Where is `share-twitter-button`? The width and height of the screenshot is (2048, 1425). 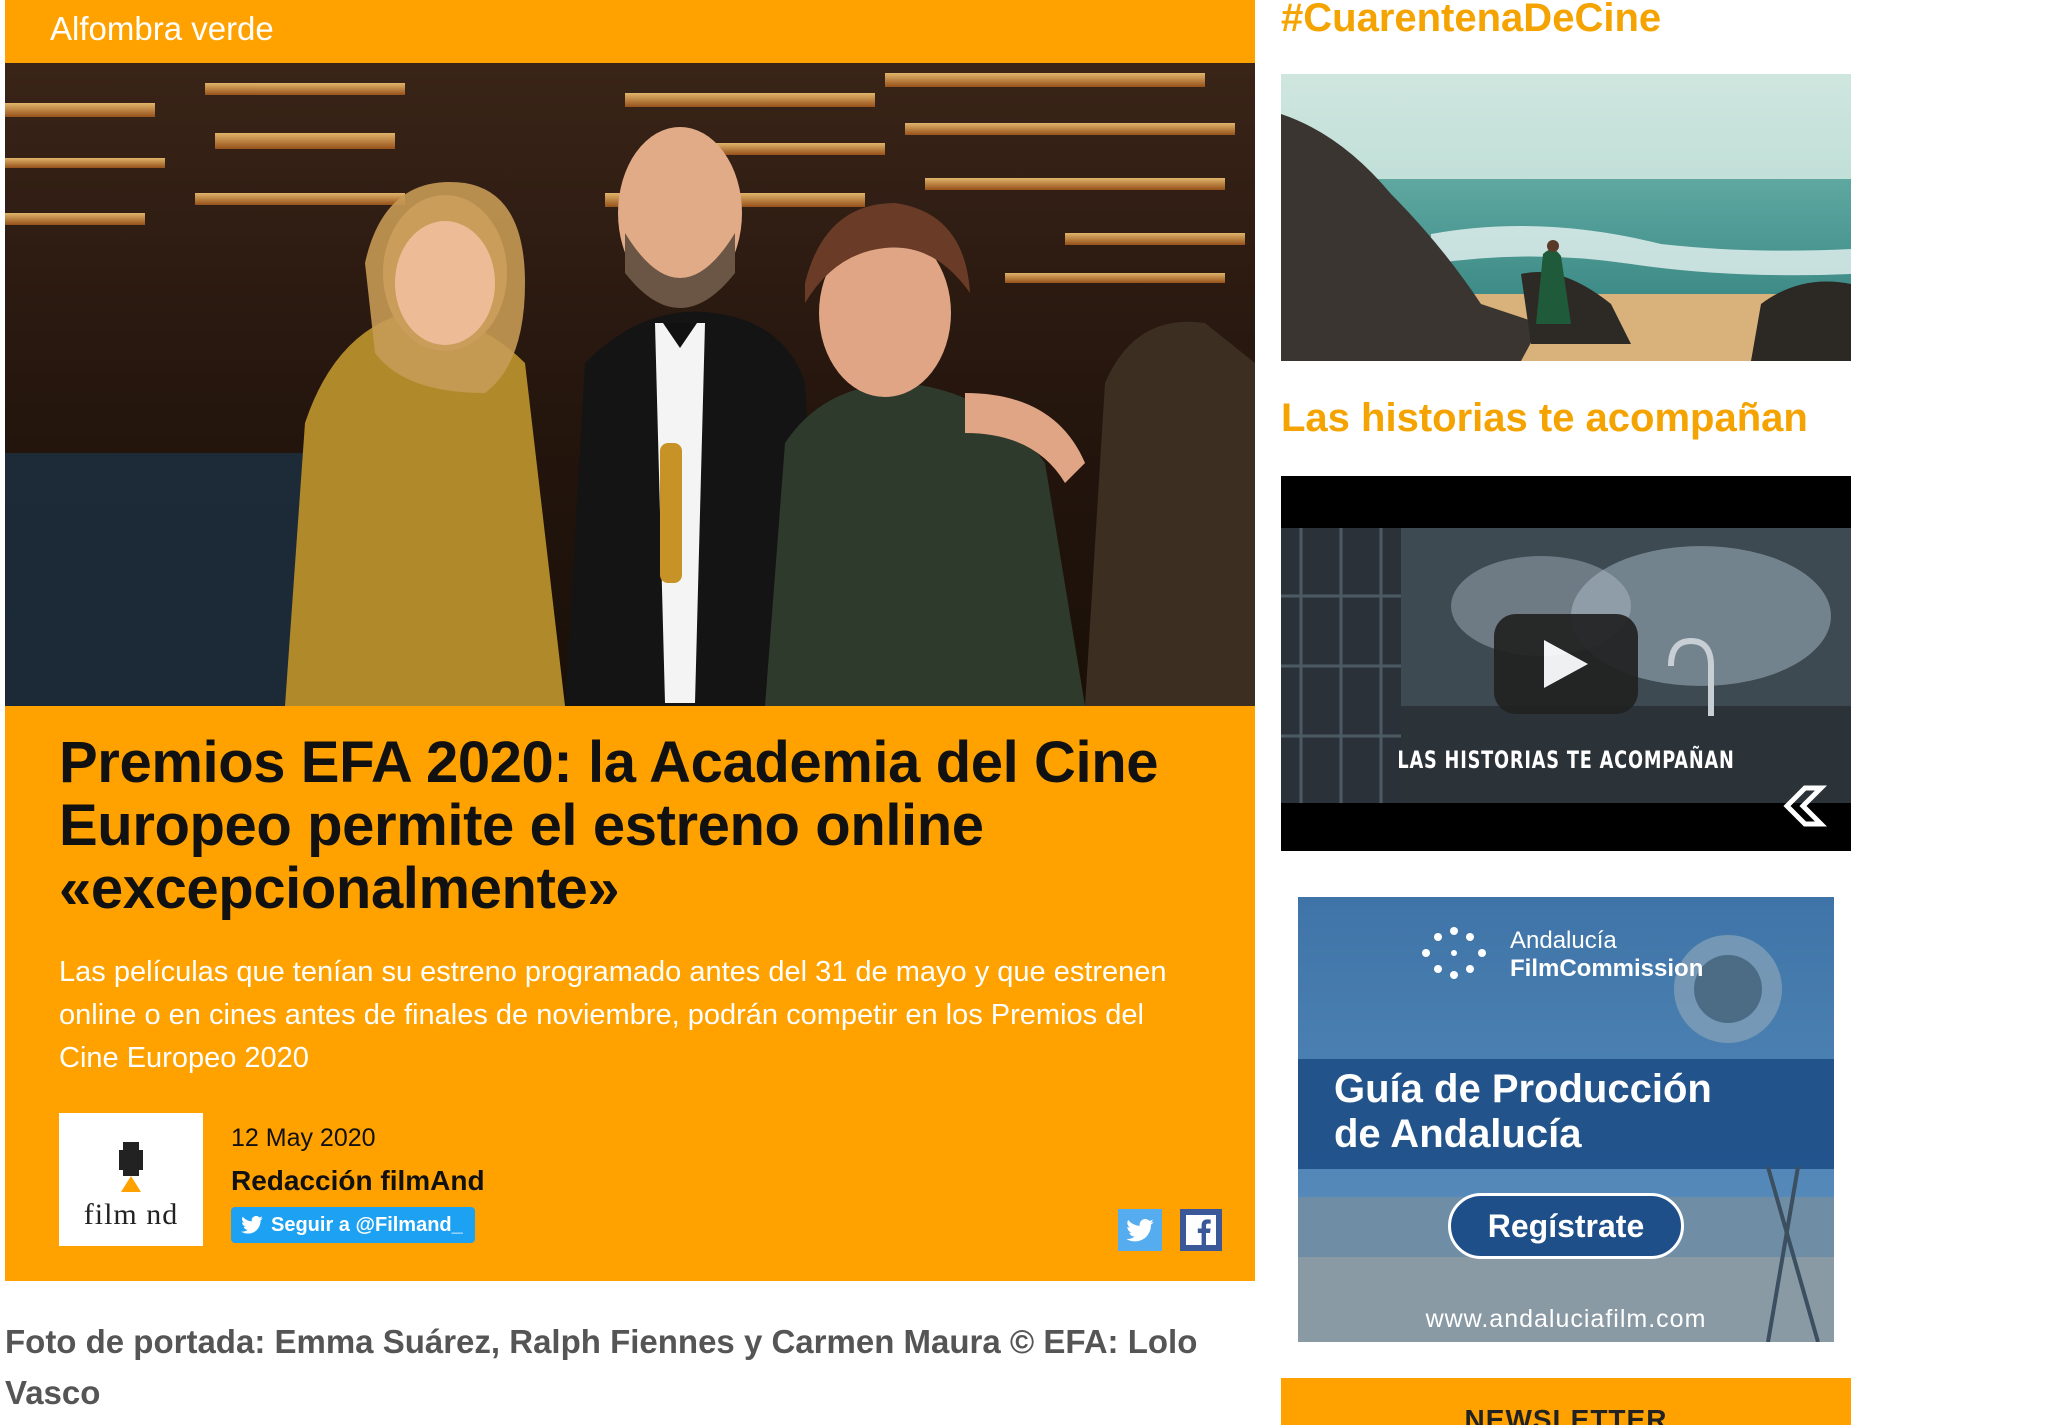
share-twitter-button is located at coordinates (1140, 1230).